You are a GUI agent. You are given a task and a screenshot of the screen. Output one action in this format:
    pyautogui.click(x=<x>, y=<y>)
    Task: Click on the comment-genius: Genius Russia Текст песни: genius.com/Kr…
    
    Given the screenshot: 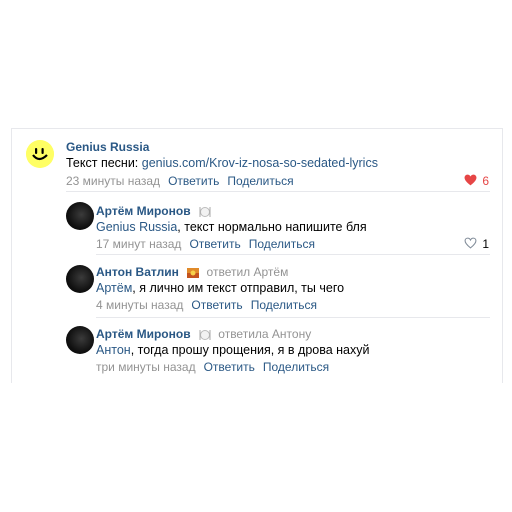 What is the action you would take?
    pyautogui.click(x=257, y=160)
    